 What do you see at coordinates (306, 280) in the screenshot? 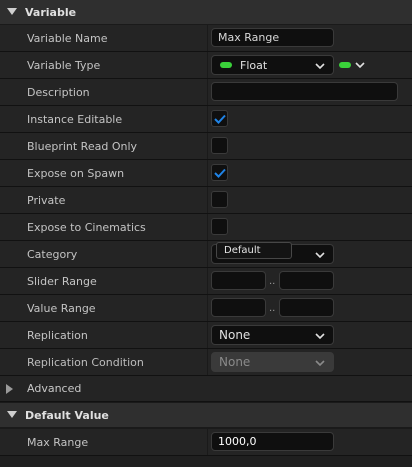
I see `slider-range-max-input` at bounding box center [306, 280].